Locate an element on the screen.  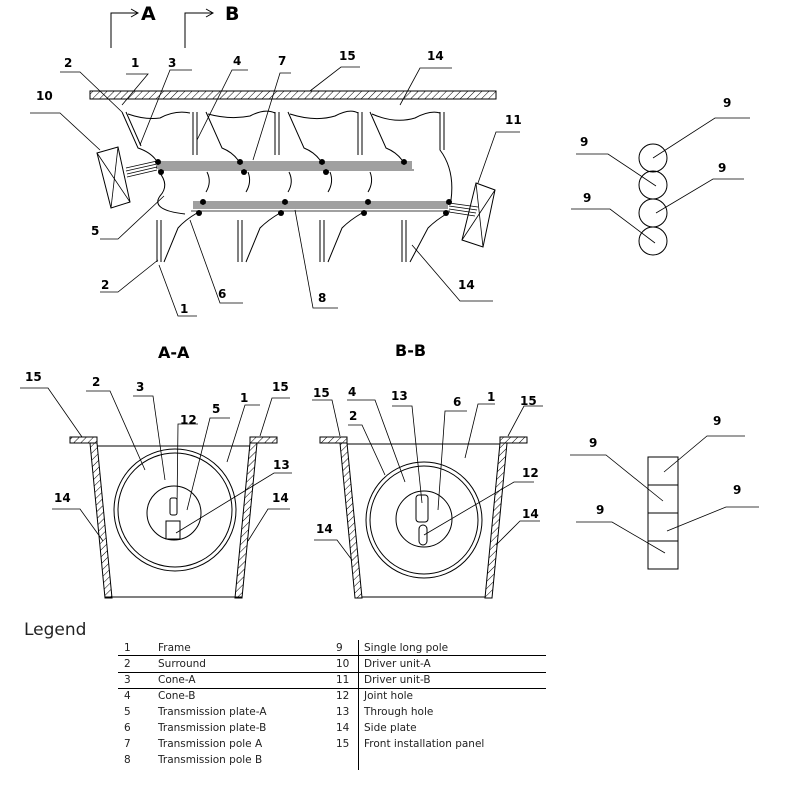
transmission-pole-a is located at coordinates (285, 166).